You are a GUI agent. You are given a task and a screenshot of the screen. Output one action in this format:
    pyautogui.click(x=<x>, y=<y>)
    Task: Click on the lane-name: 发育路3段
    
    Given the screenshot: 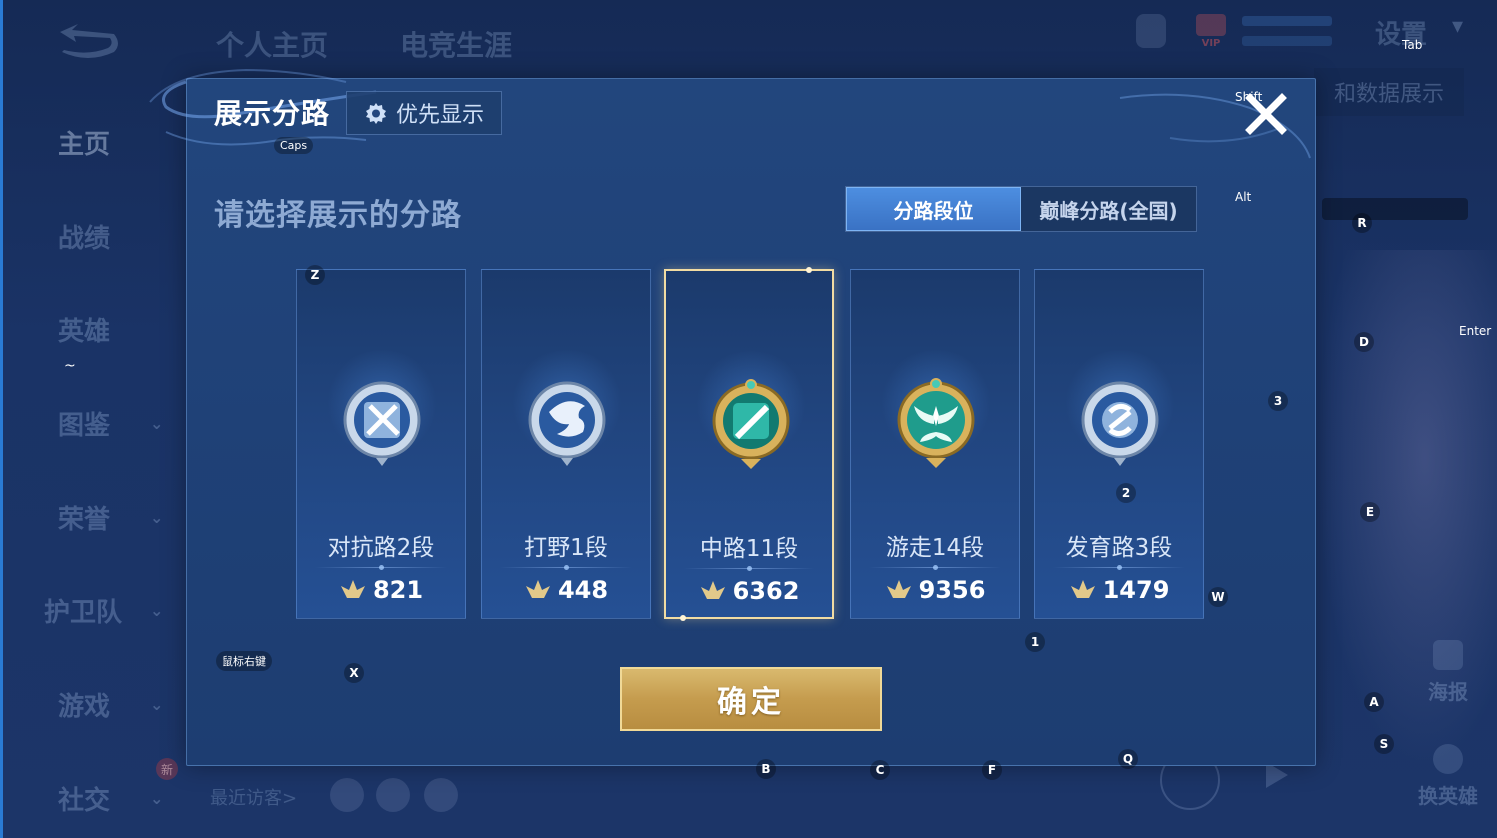 What is the action you would take?
    pyautogui.click(x=1119, y=548)
    